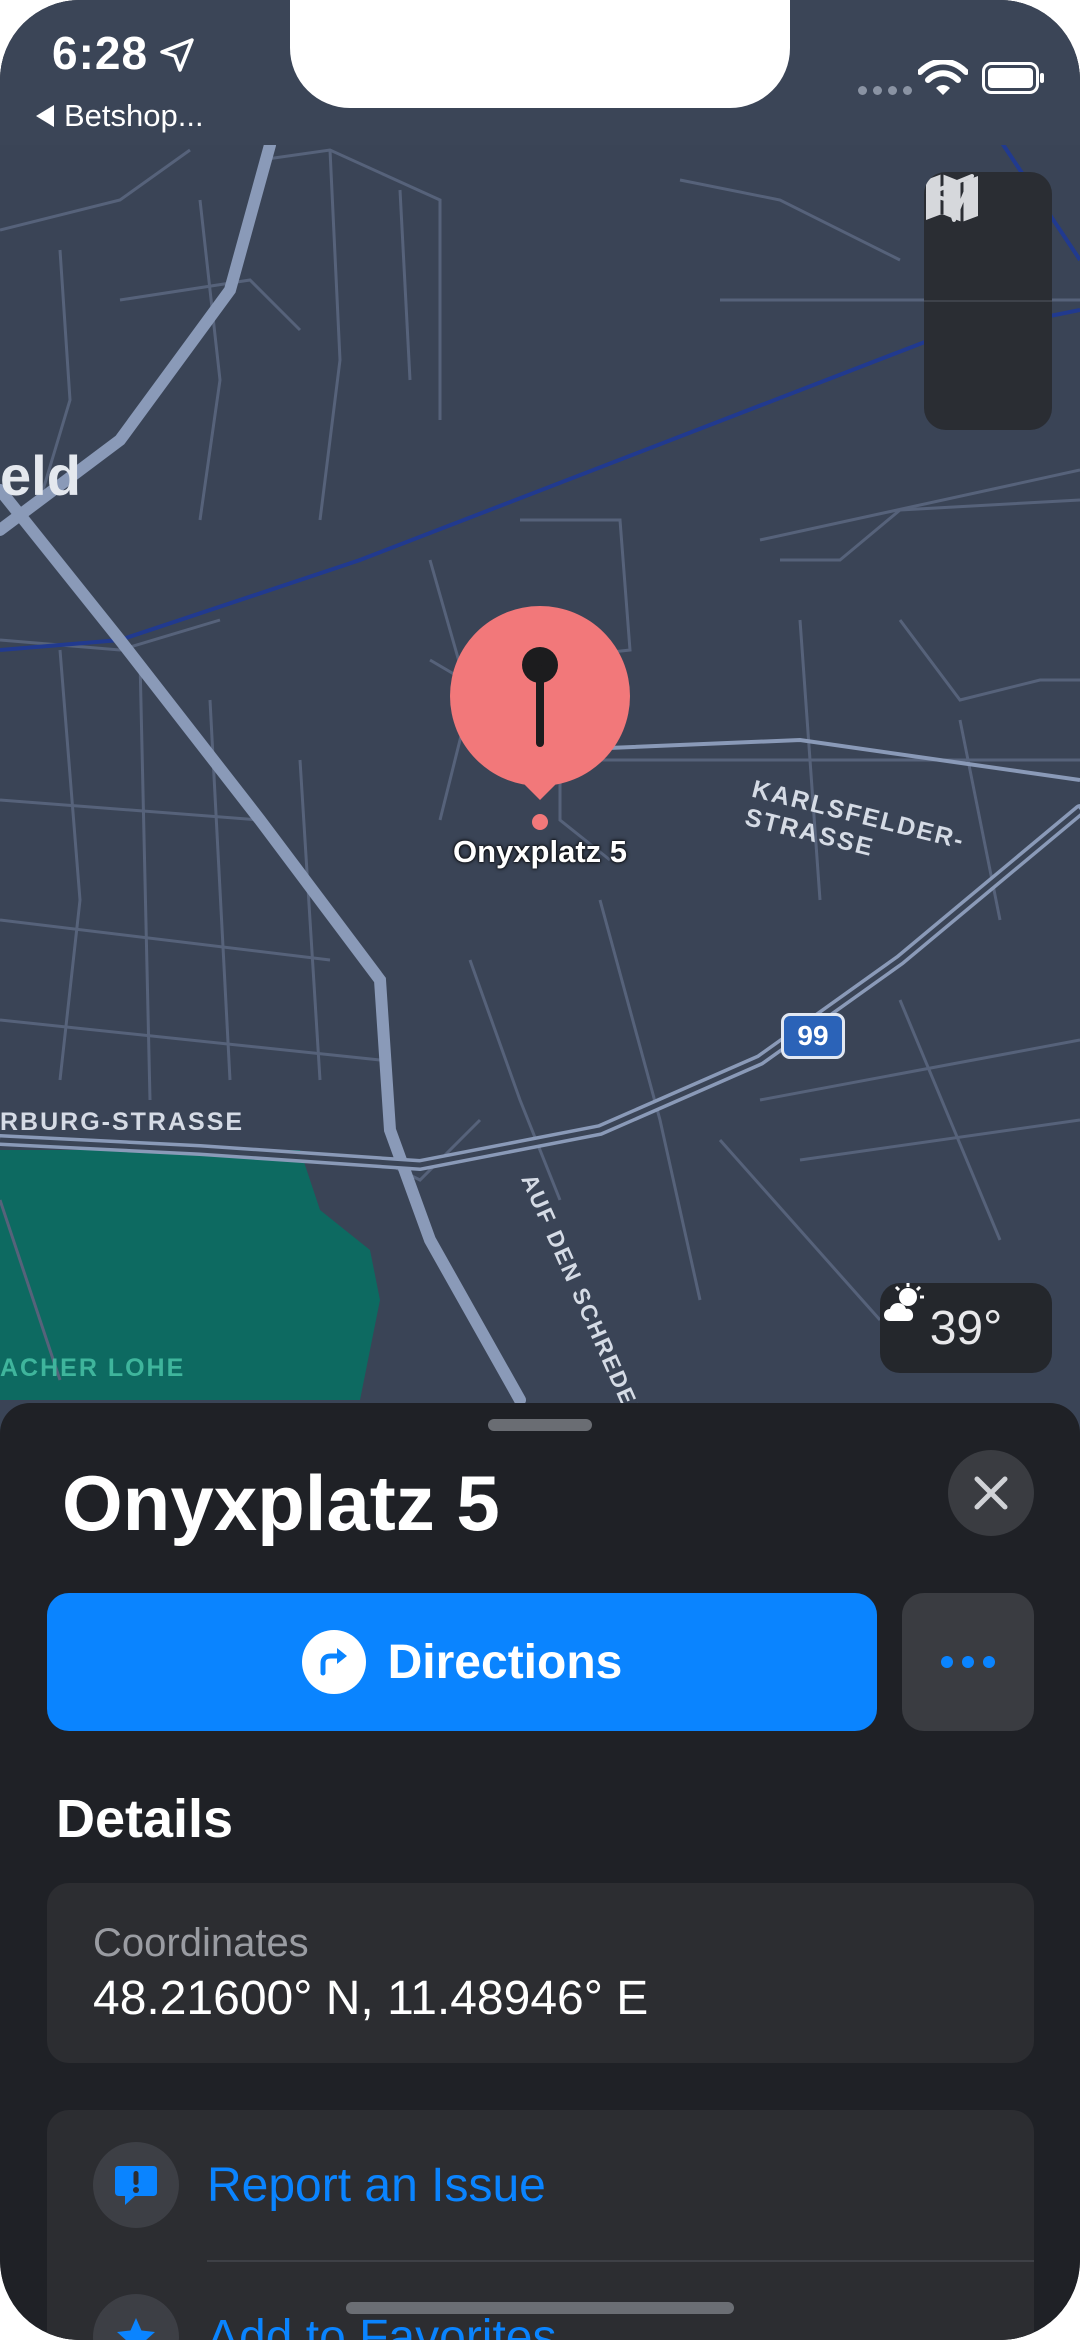 This screenshot has width=1080, height=2340. I want to click on map-pin-icon, so click(540, 718).